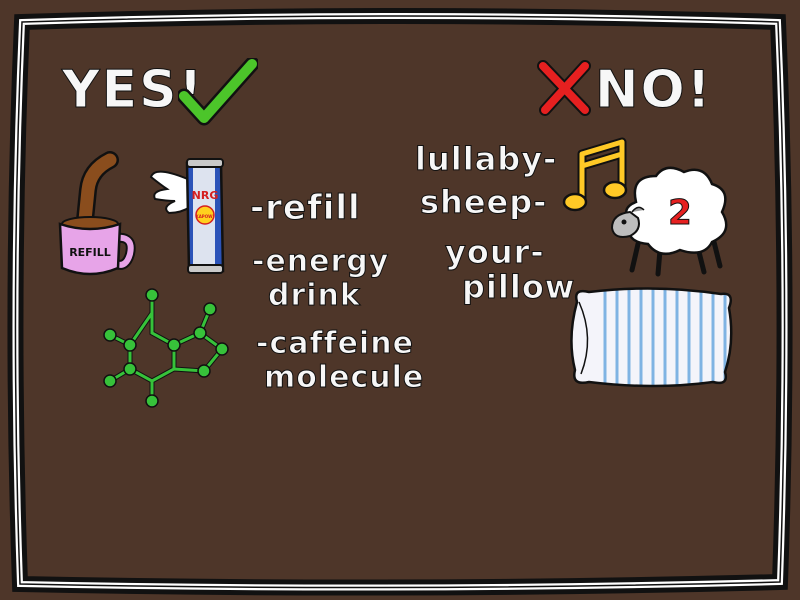 This screenshot has height=600, width=800. What do you see at coordinates (187, 216) in the screenshot?
I see `energy-drink-icon: NRG KAPOW!` at bounding box center [187, 216].